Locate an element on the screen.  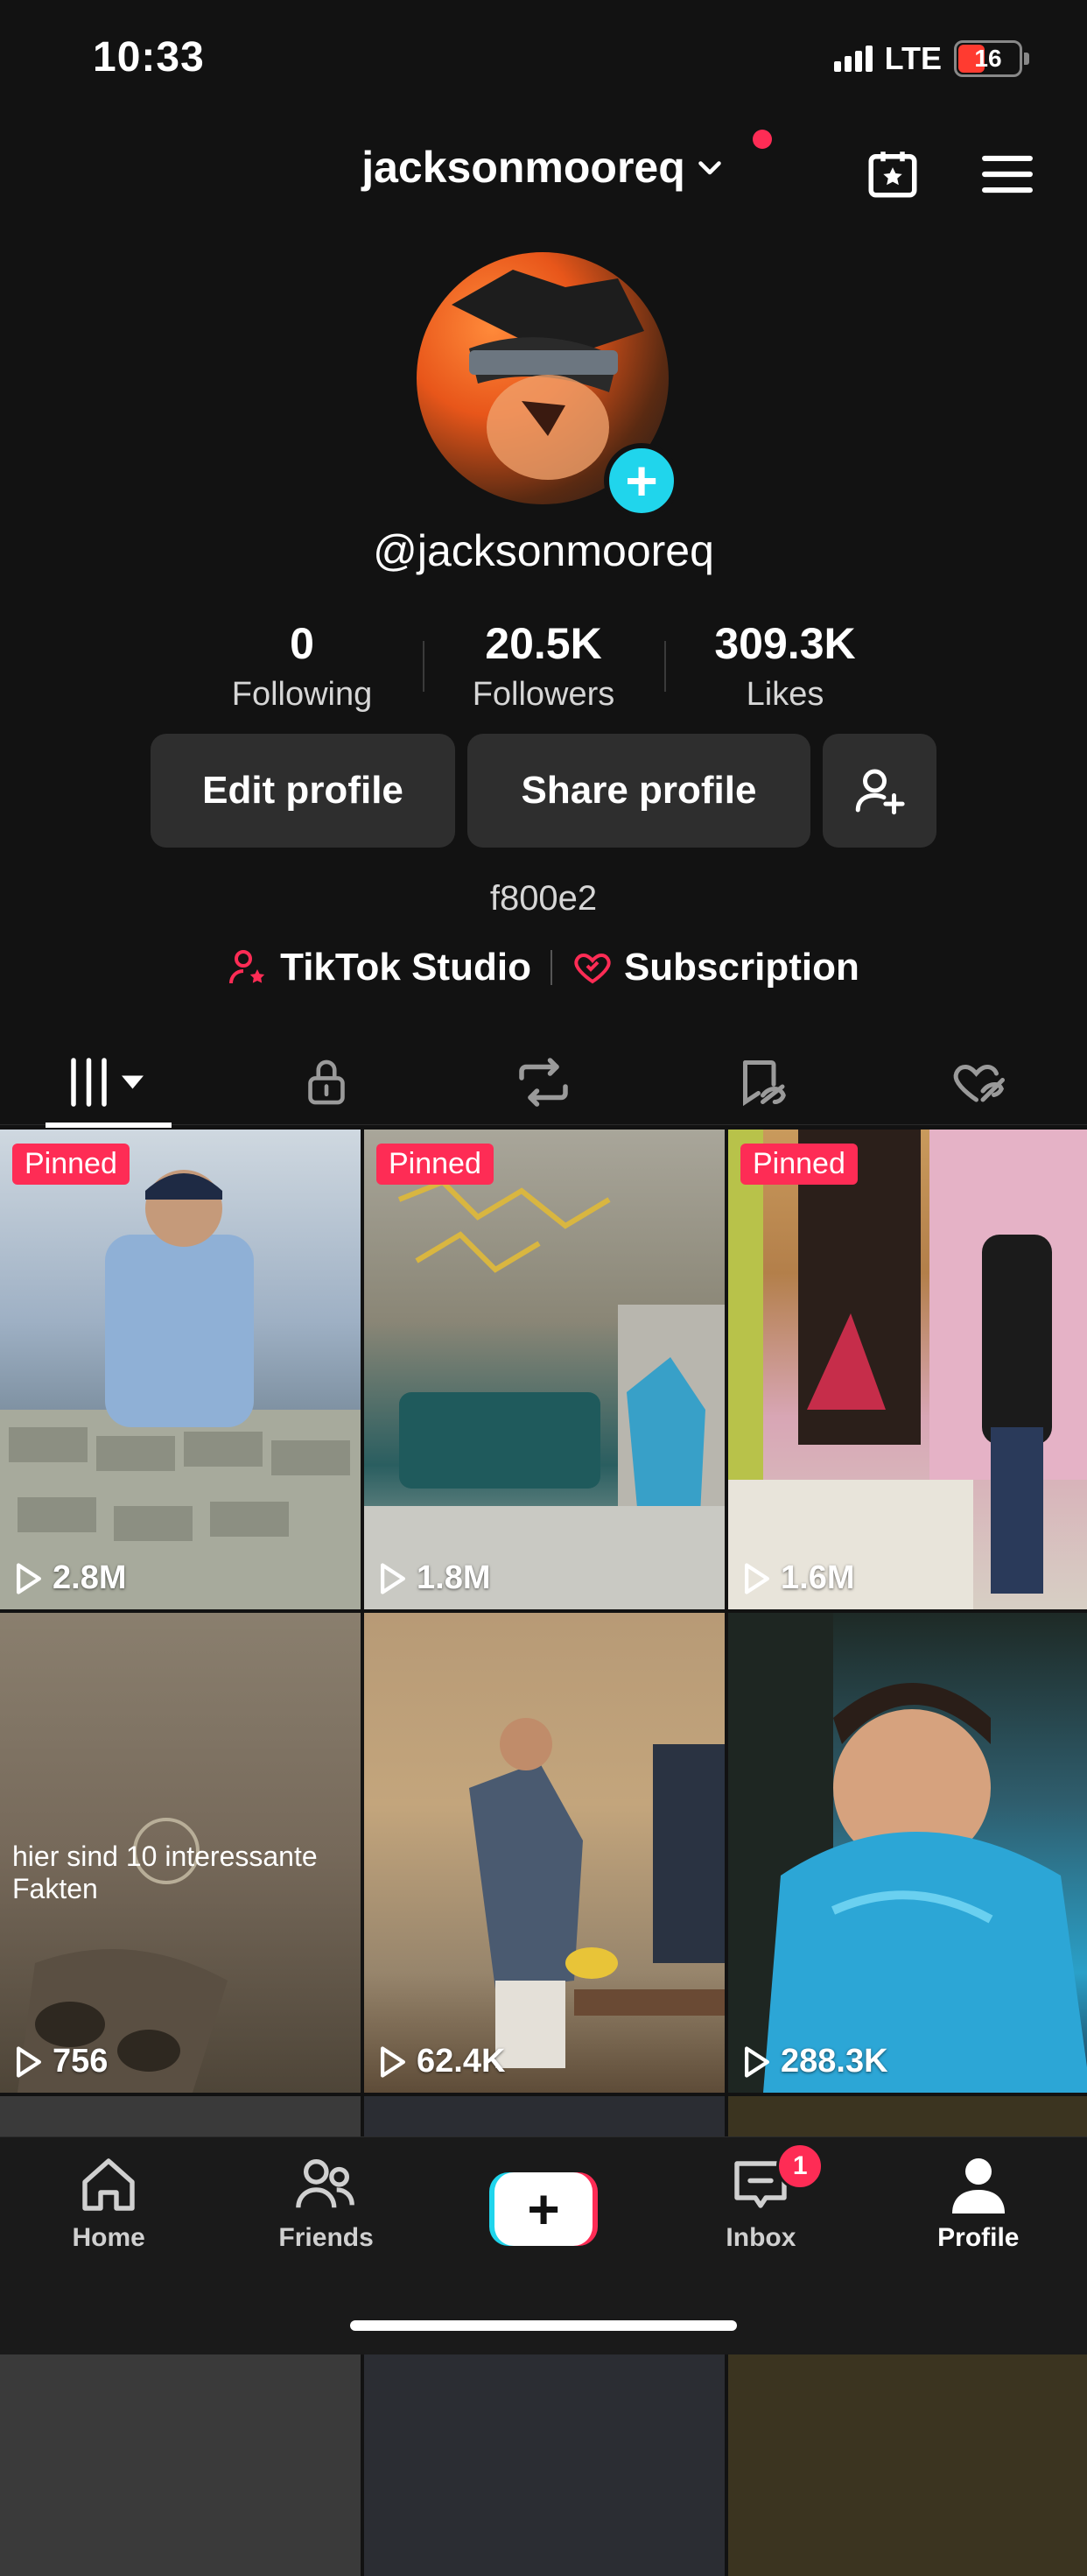
video-tile: Pinned 1.6M is located at coordinates (907, 1369).